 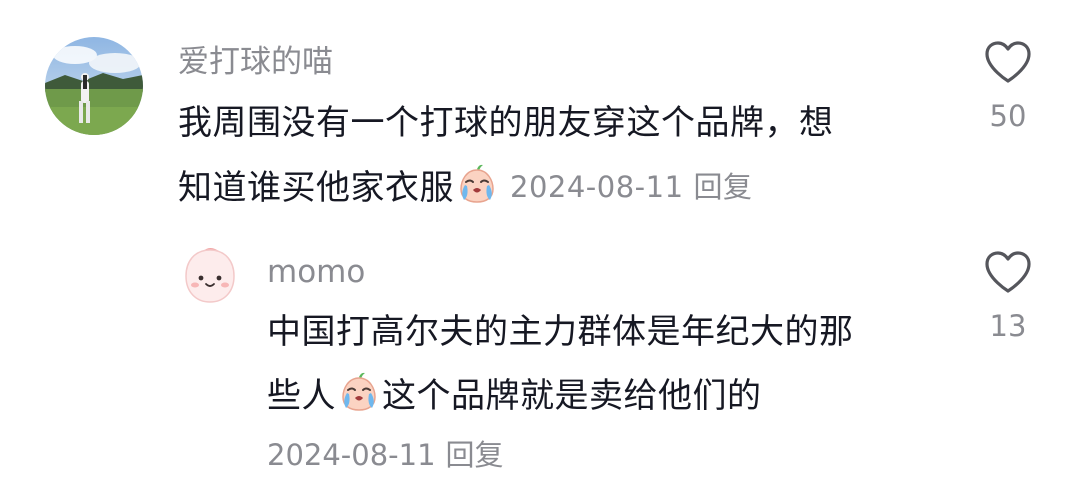 I want to click on reply-avatar, so click(x=210, y=275).